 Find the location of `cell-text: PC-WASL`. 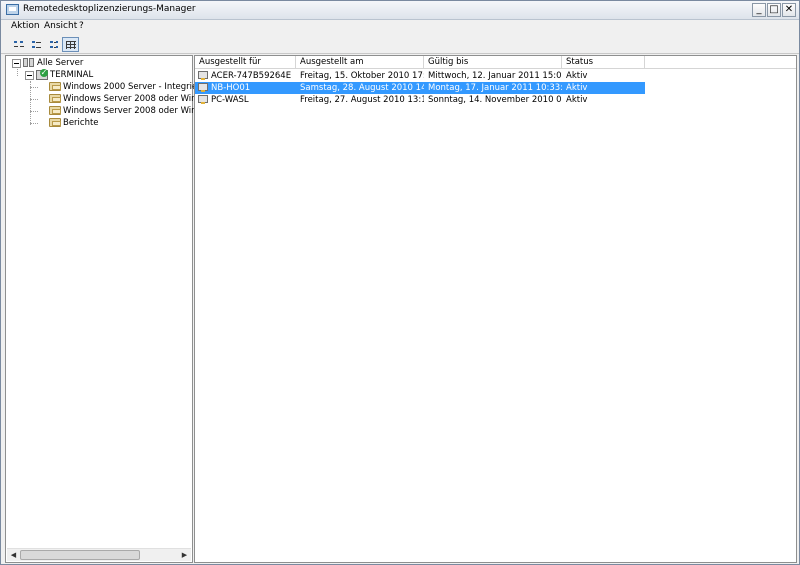

cell-text: PC-WASL is located at coordinates (230, 100).